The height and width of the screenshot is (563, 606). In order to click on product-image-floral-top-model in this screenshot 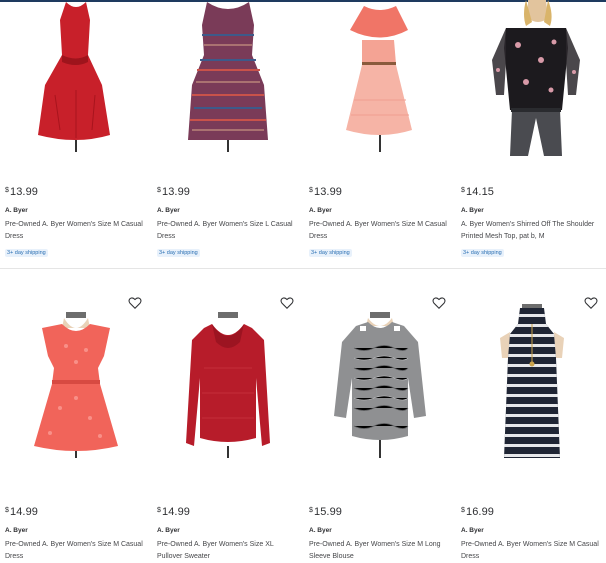, I will do `click(531, 80)`.